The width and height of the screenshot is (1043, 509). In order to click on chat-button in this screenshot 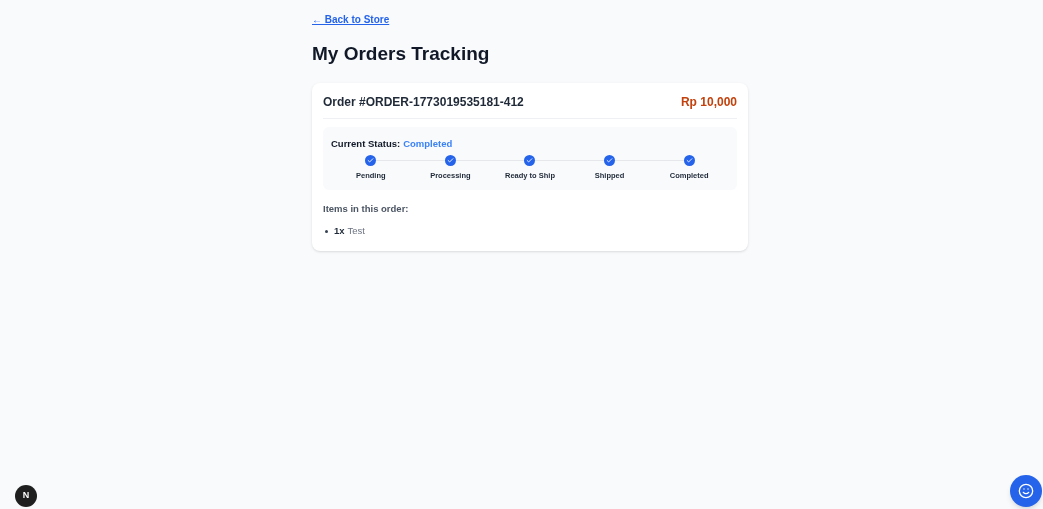, I will do `click(1026, 491)`.